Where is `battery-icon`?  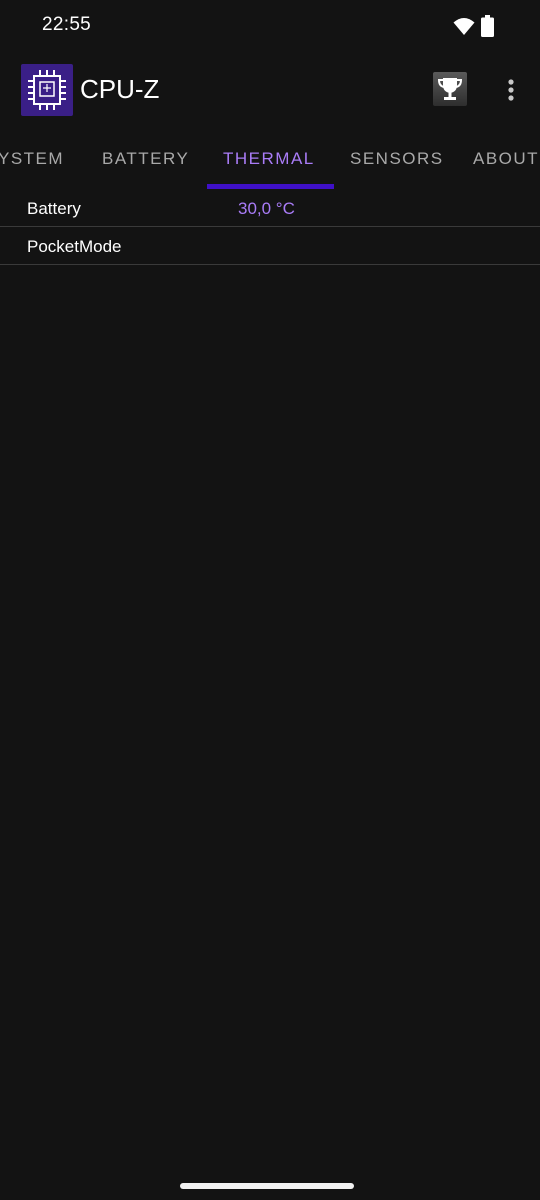 battery-icon is located at coordinates (487, 26).